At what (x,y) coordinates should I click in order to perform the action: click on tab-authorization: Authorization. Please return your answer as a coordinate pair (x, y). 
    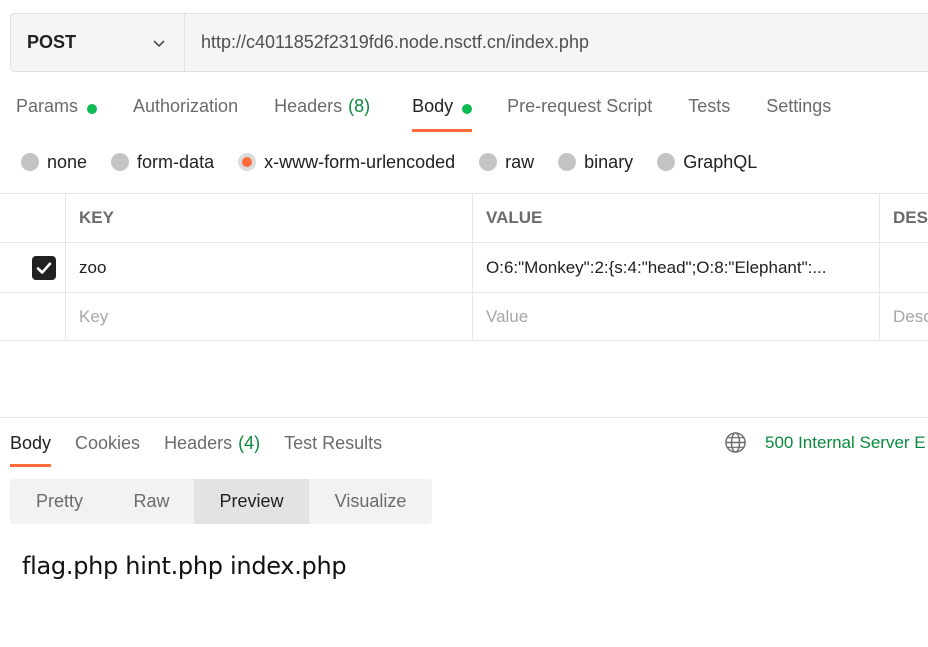
    Looking at the image, I should click on (185, 112).